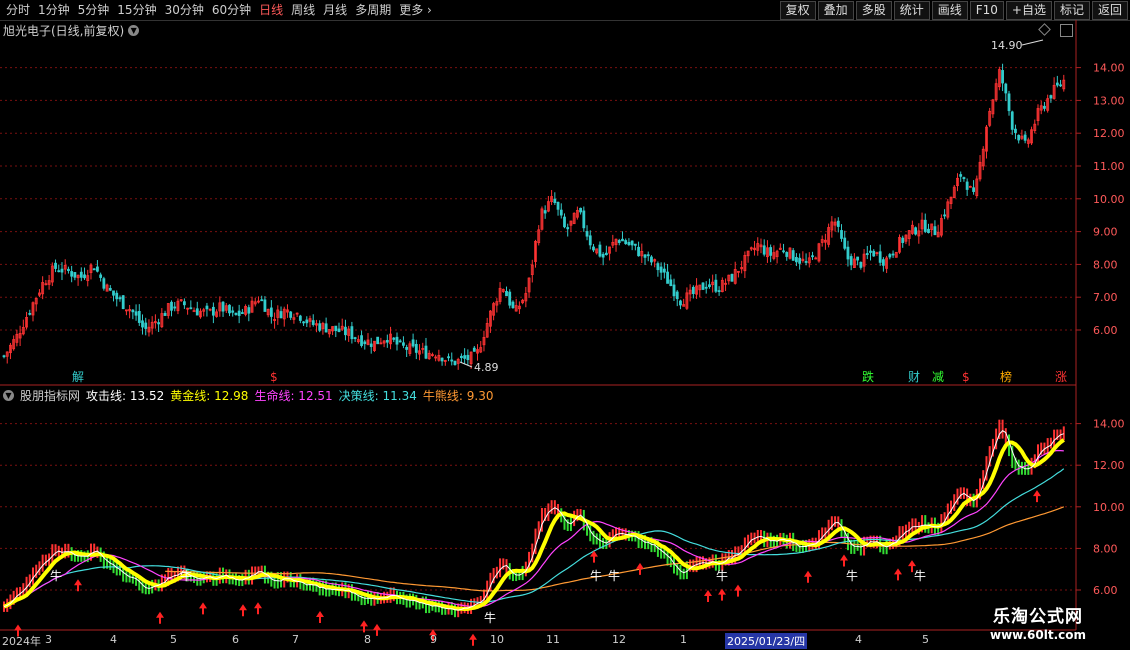 This screenshot has height=650, width=1130. What do you see at coordinates (8, 395) in the screenshot?
I see `chevron-down-icon: ▼` at bounding box center [8, 395].